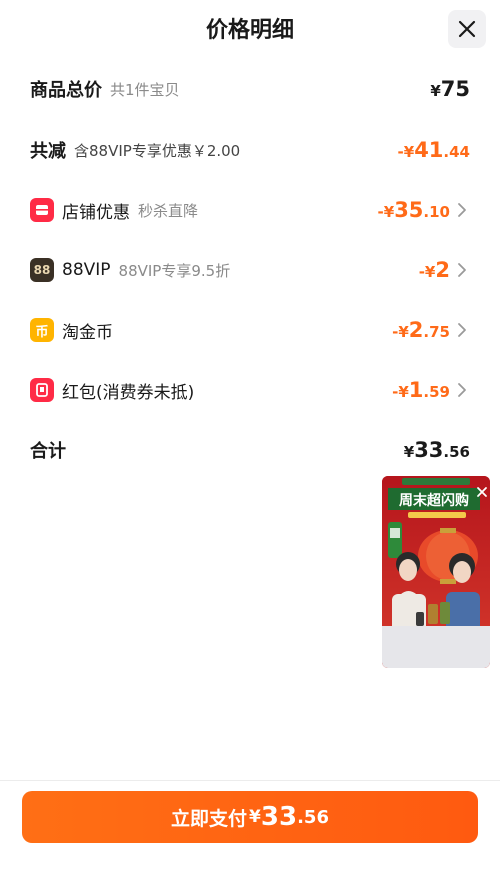  Describe the element at coordinates (48, 451) in the screenshot. I see `total-label: 合计` at that location.